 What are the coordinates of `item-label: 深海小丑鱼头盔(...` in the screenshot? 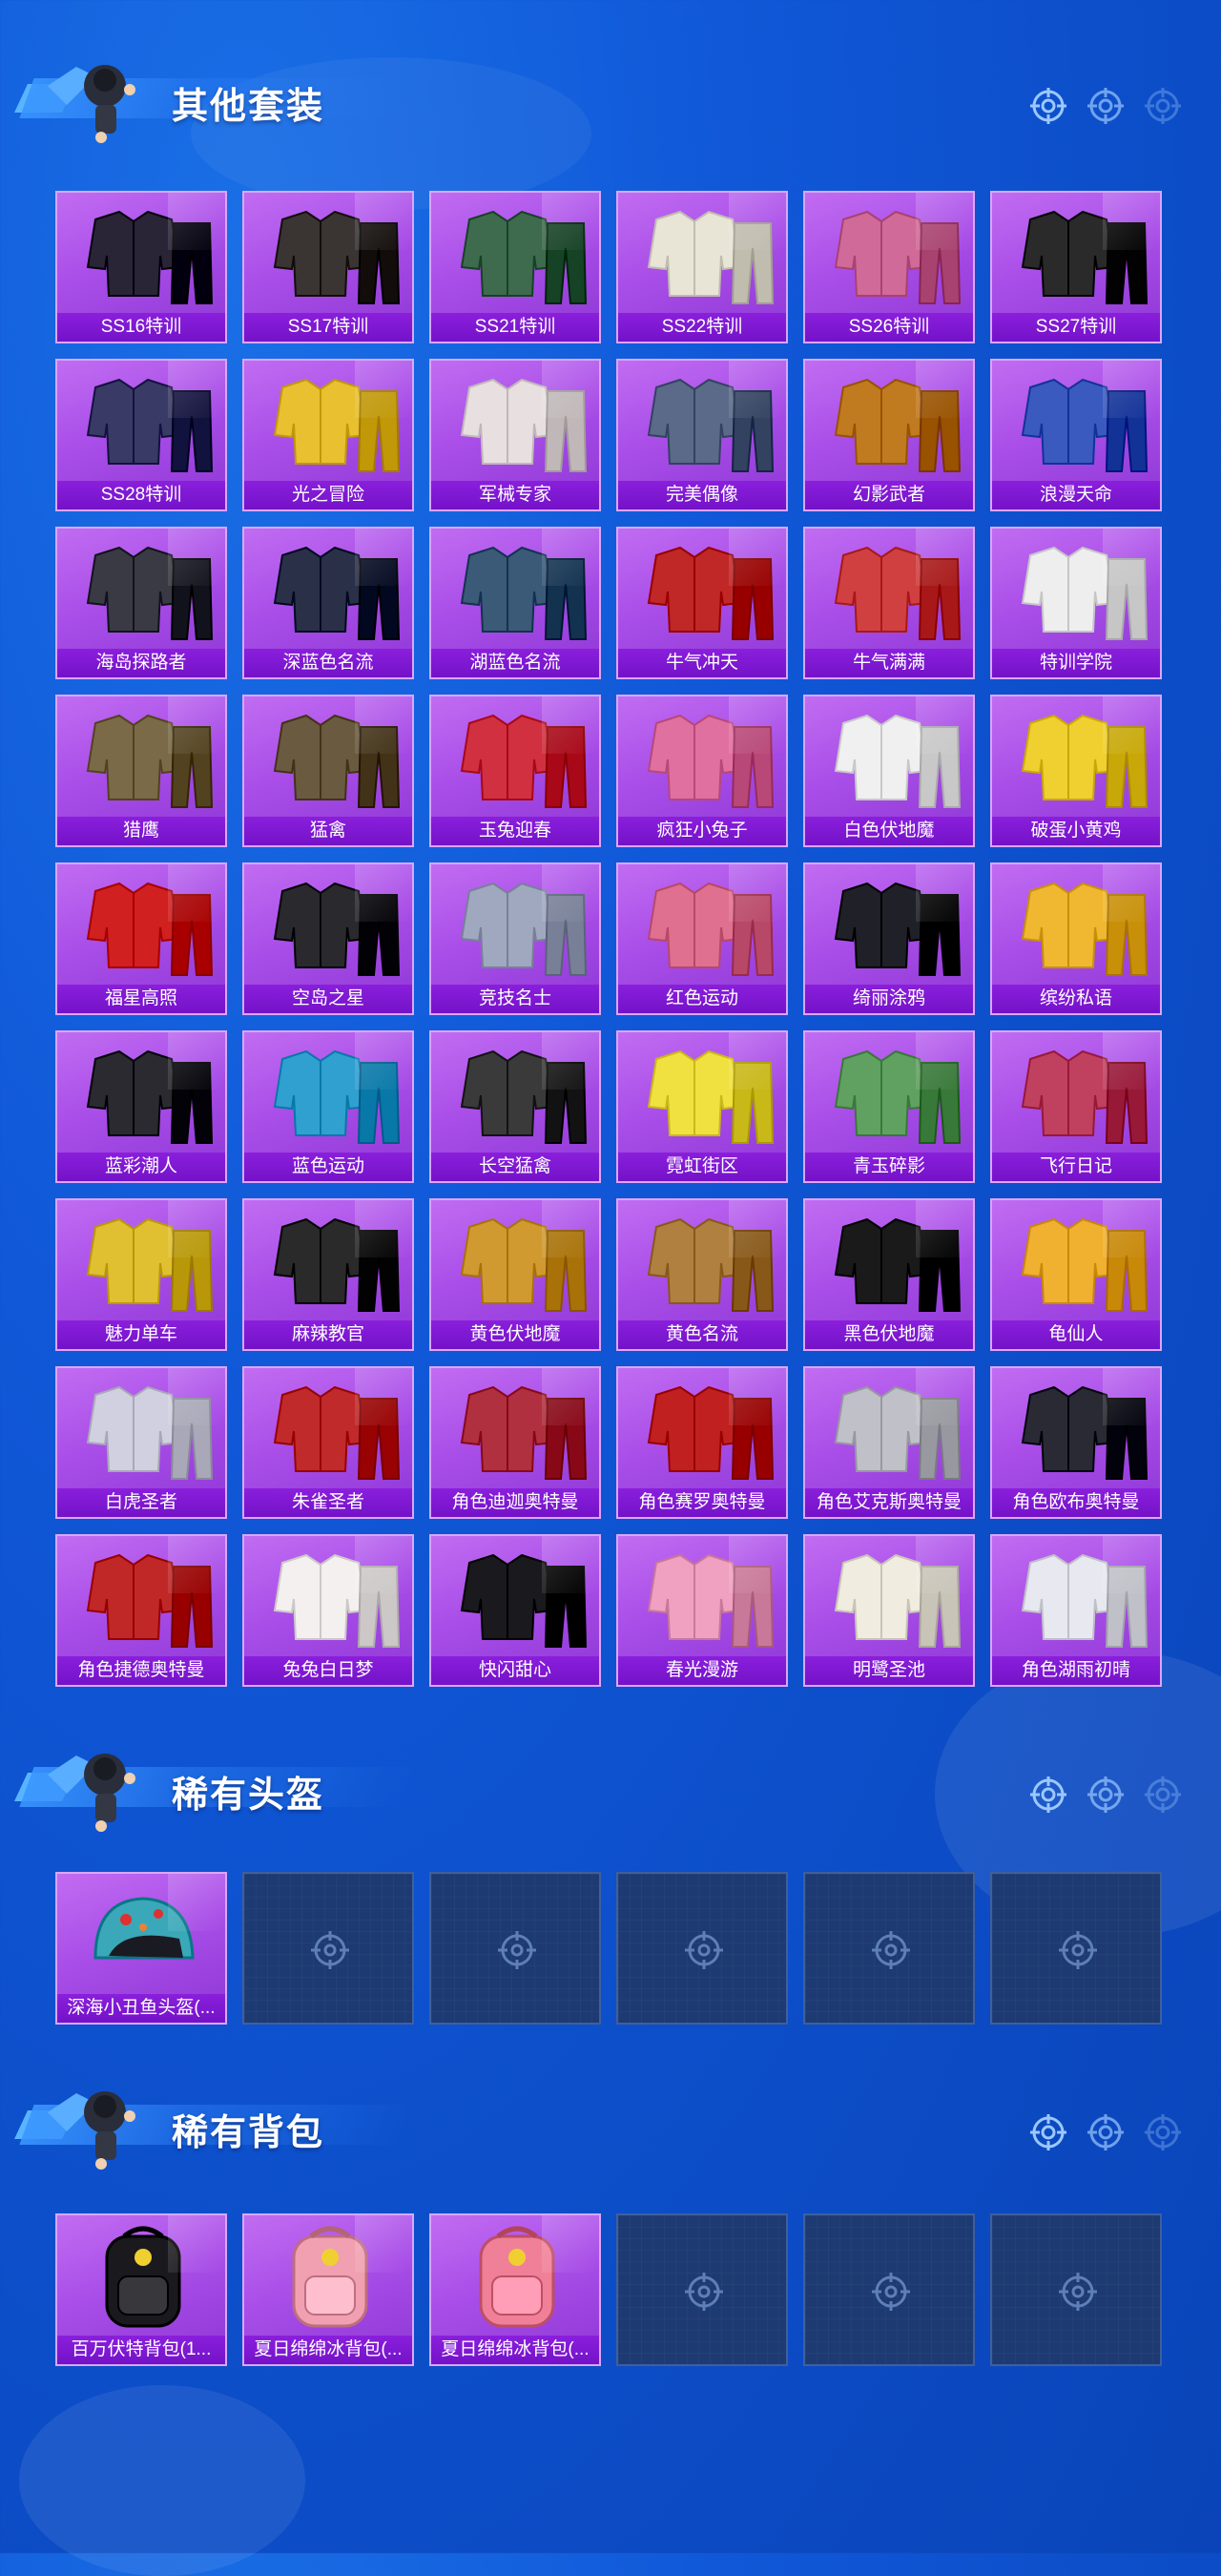 It's located at (141, 2008).